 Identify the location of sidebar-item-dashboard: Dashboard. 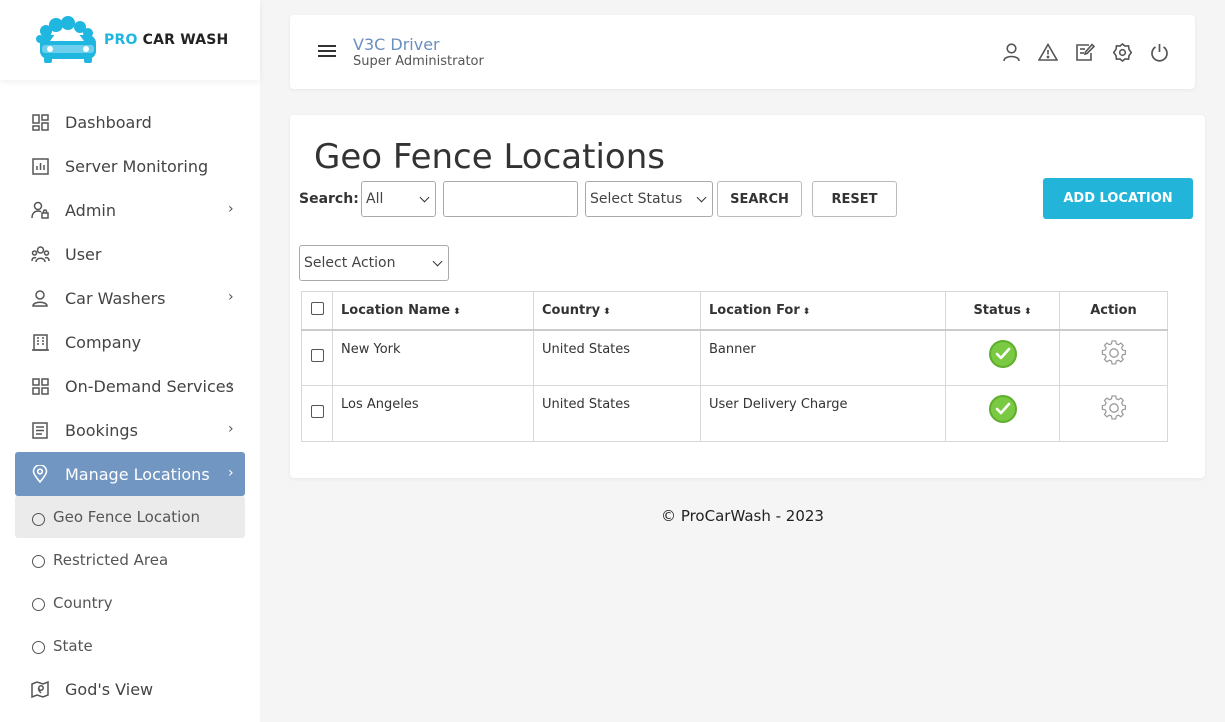
(130, 122).